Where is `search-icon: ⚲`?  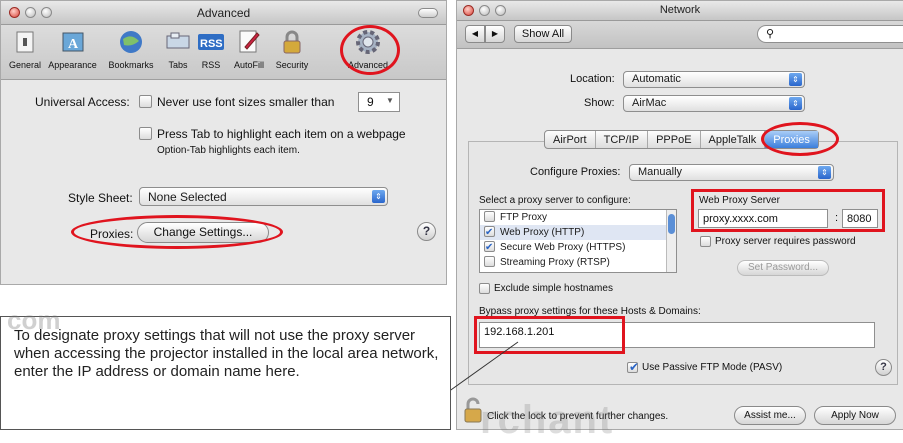
search-icon: ⚲ is located at coordinates (770, 34).